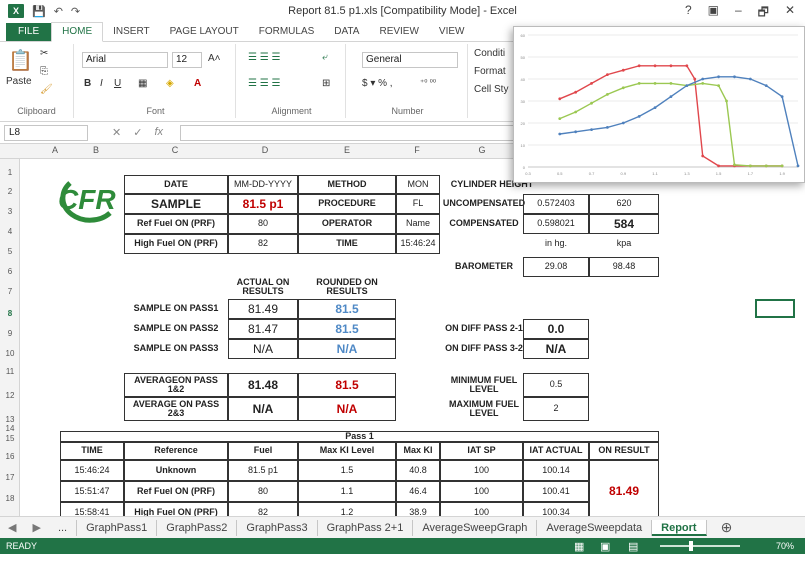 The width and height of the screenshot is (805, 565). I want to click on zoom-slider, so click(700, 546).